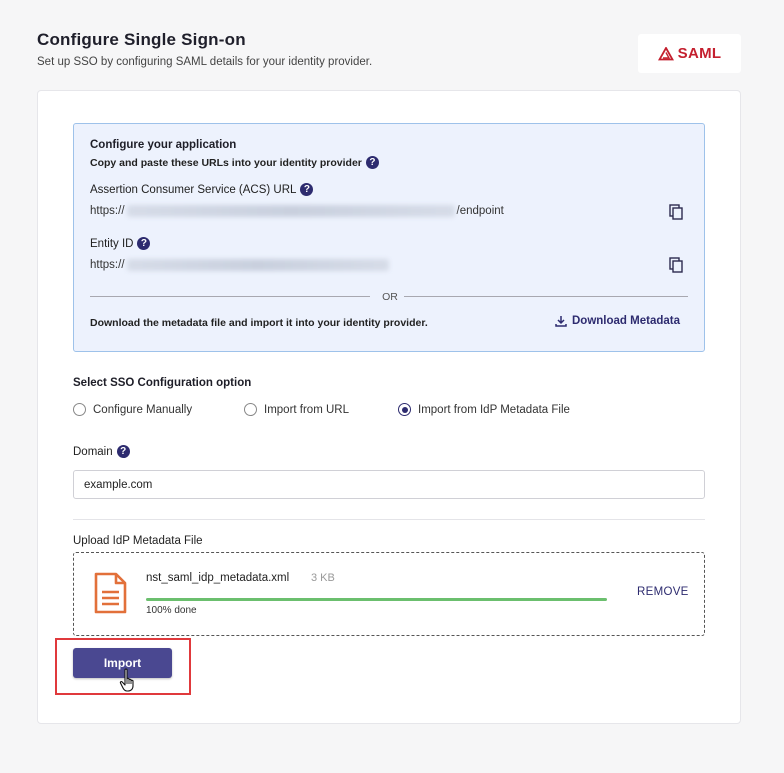  What do you see at coordinates (663, 592) in the screenshot?
I see `remove-file-button: REMOVE` at bounding box center [663, 592].